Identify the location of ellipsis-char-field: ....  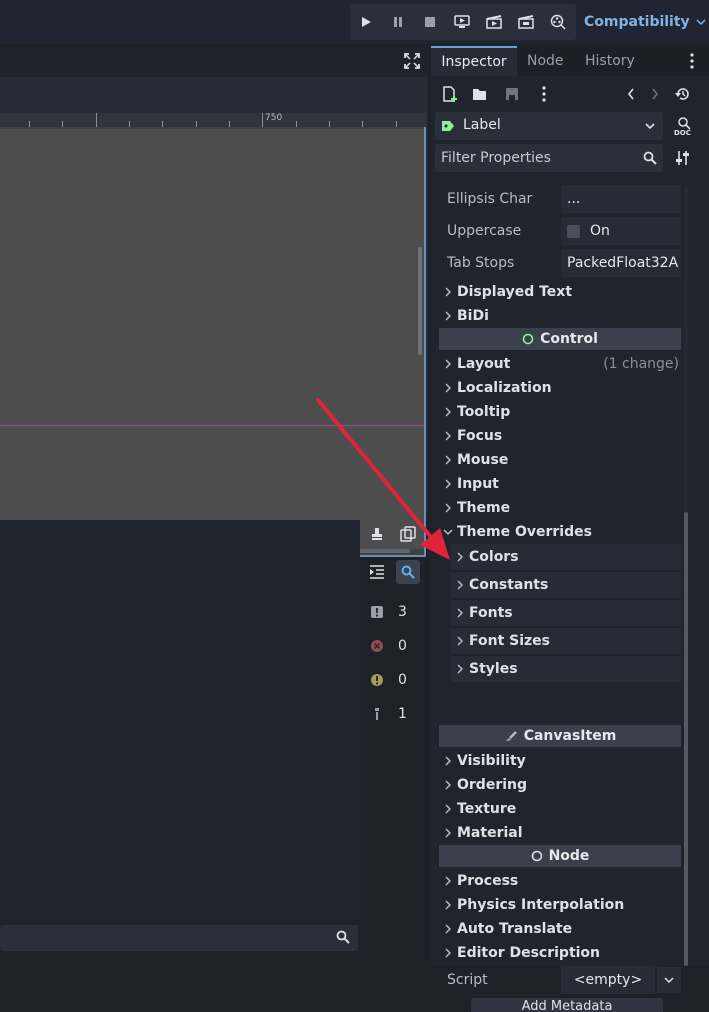
(621, 199).